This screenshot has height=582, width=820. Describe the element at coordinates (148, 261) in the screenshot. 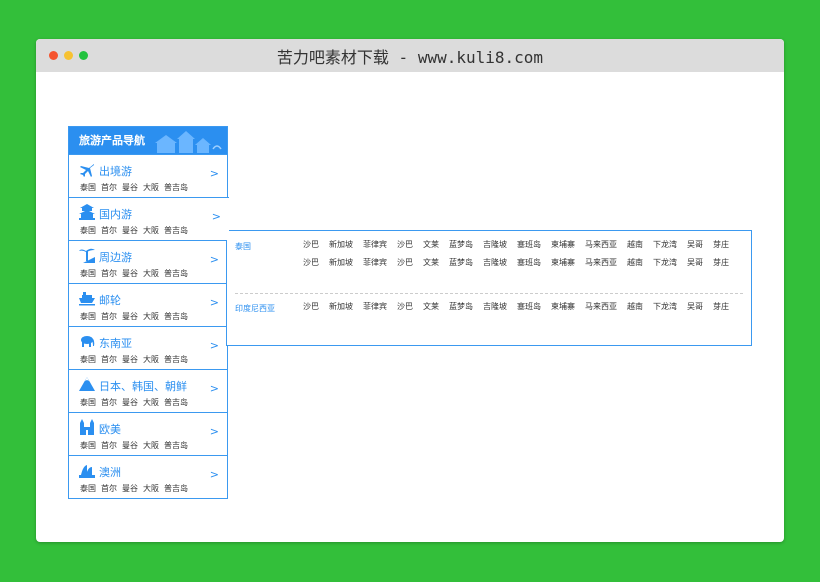

I see `nav-item-3: 周边游 泰国 首尔 曼谷 大阪 普吉岛 >` at that location.